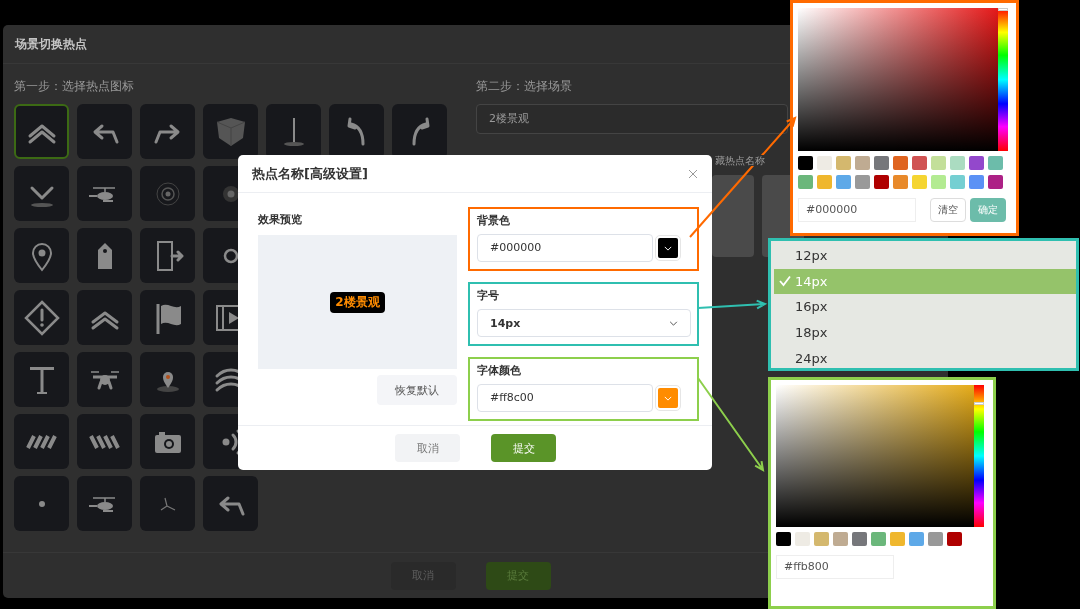 Image resolution: width=1080 pixels, height=609 pixels. Describe the element at coordinates (925, 256) in the screenshot. I see `dropdown-option: 12px` at that location.